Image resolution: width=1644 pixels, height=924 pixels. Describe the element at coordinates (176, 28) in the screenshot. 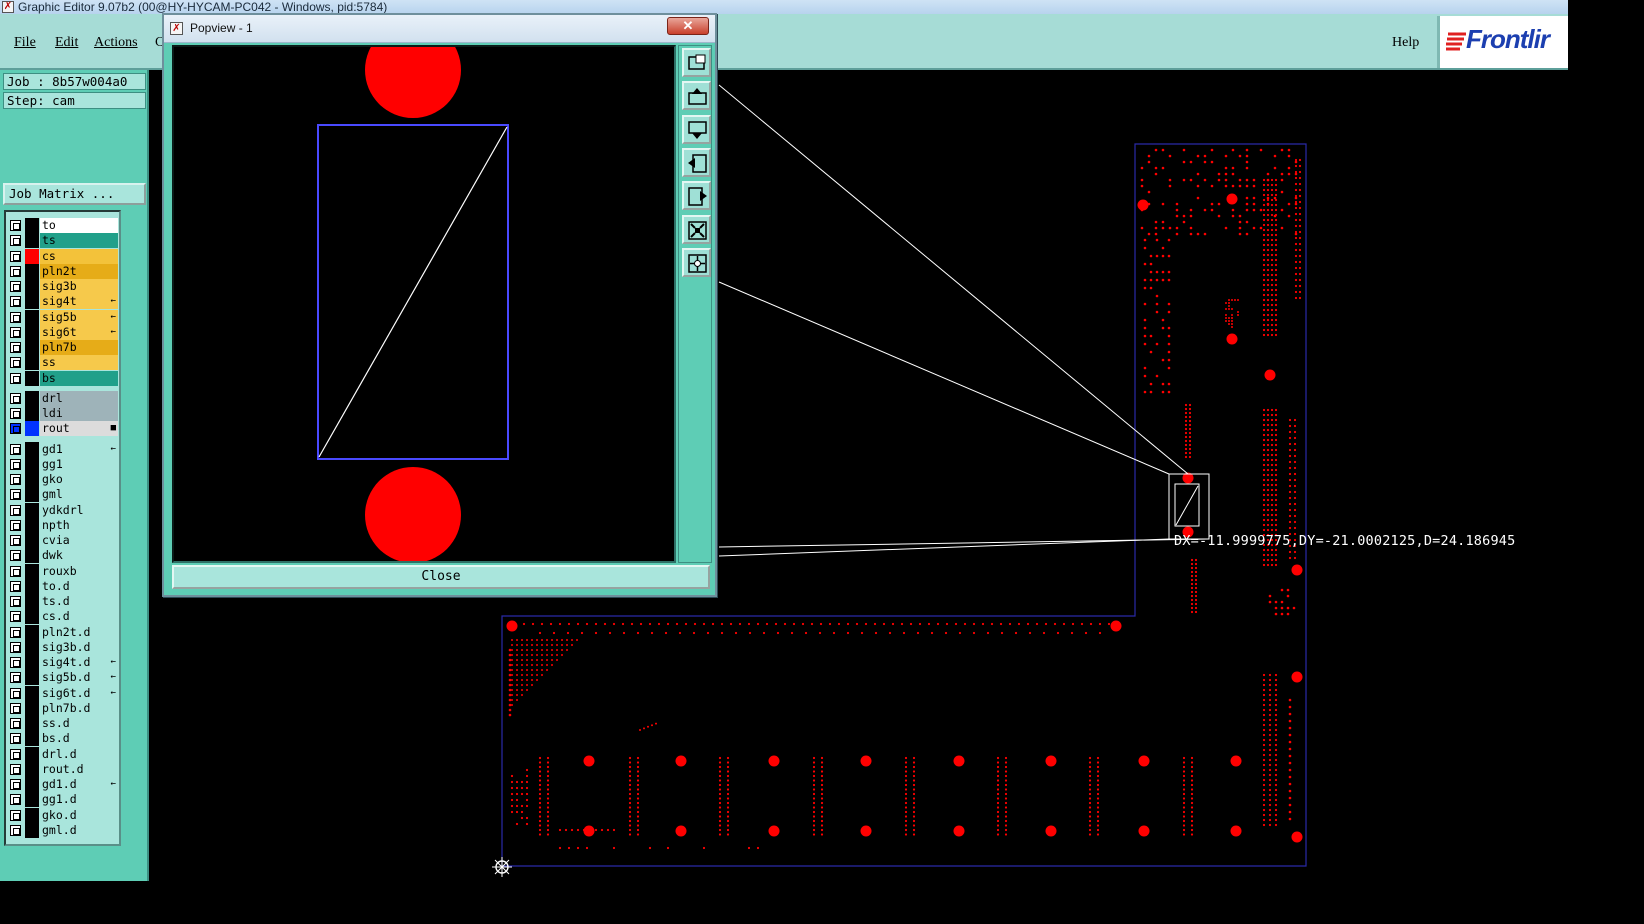

I see `popview-app-icon: ✗` at that location.